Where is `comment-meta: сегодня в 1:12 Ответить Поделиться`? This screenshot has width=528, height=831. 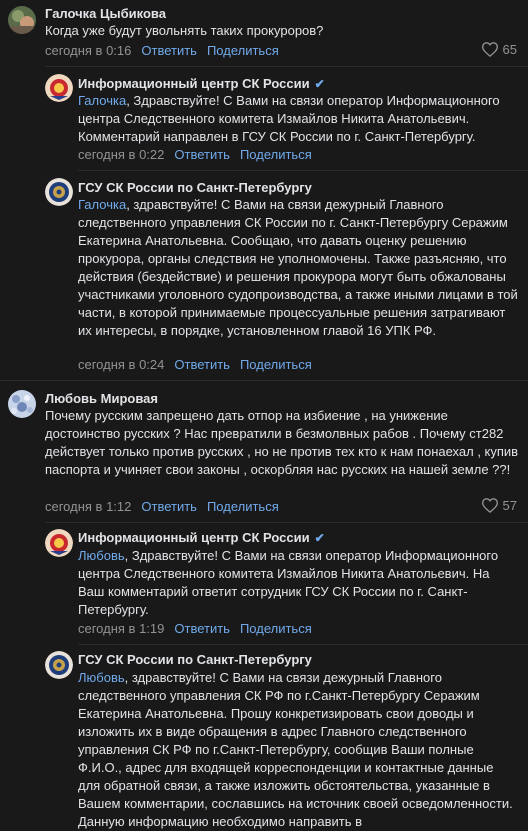
comment-meta: сегодня в 1:12 Ответить Поделиться is located at coordinates (162, 506).